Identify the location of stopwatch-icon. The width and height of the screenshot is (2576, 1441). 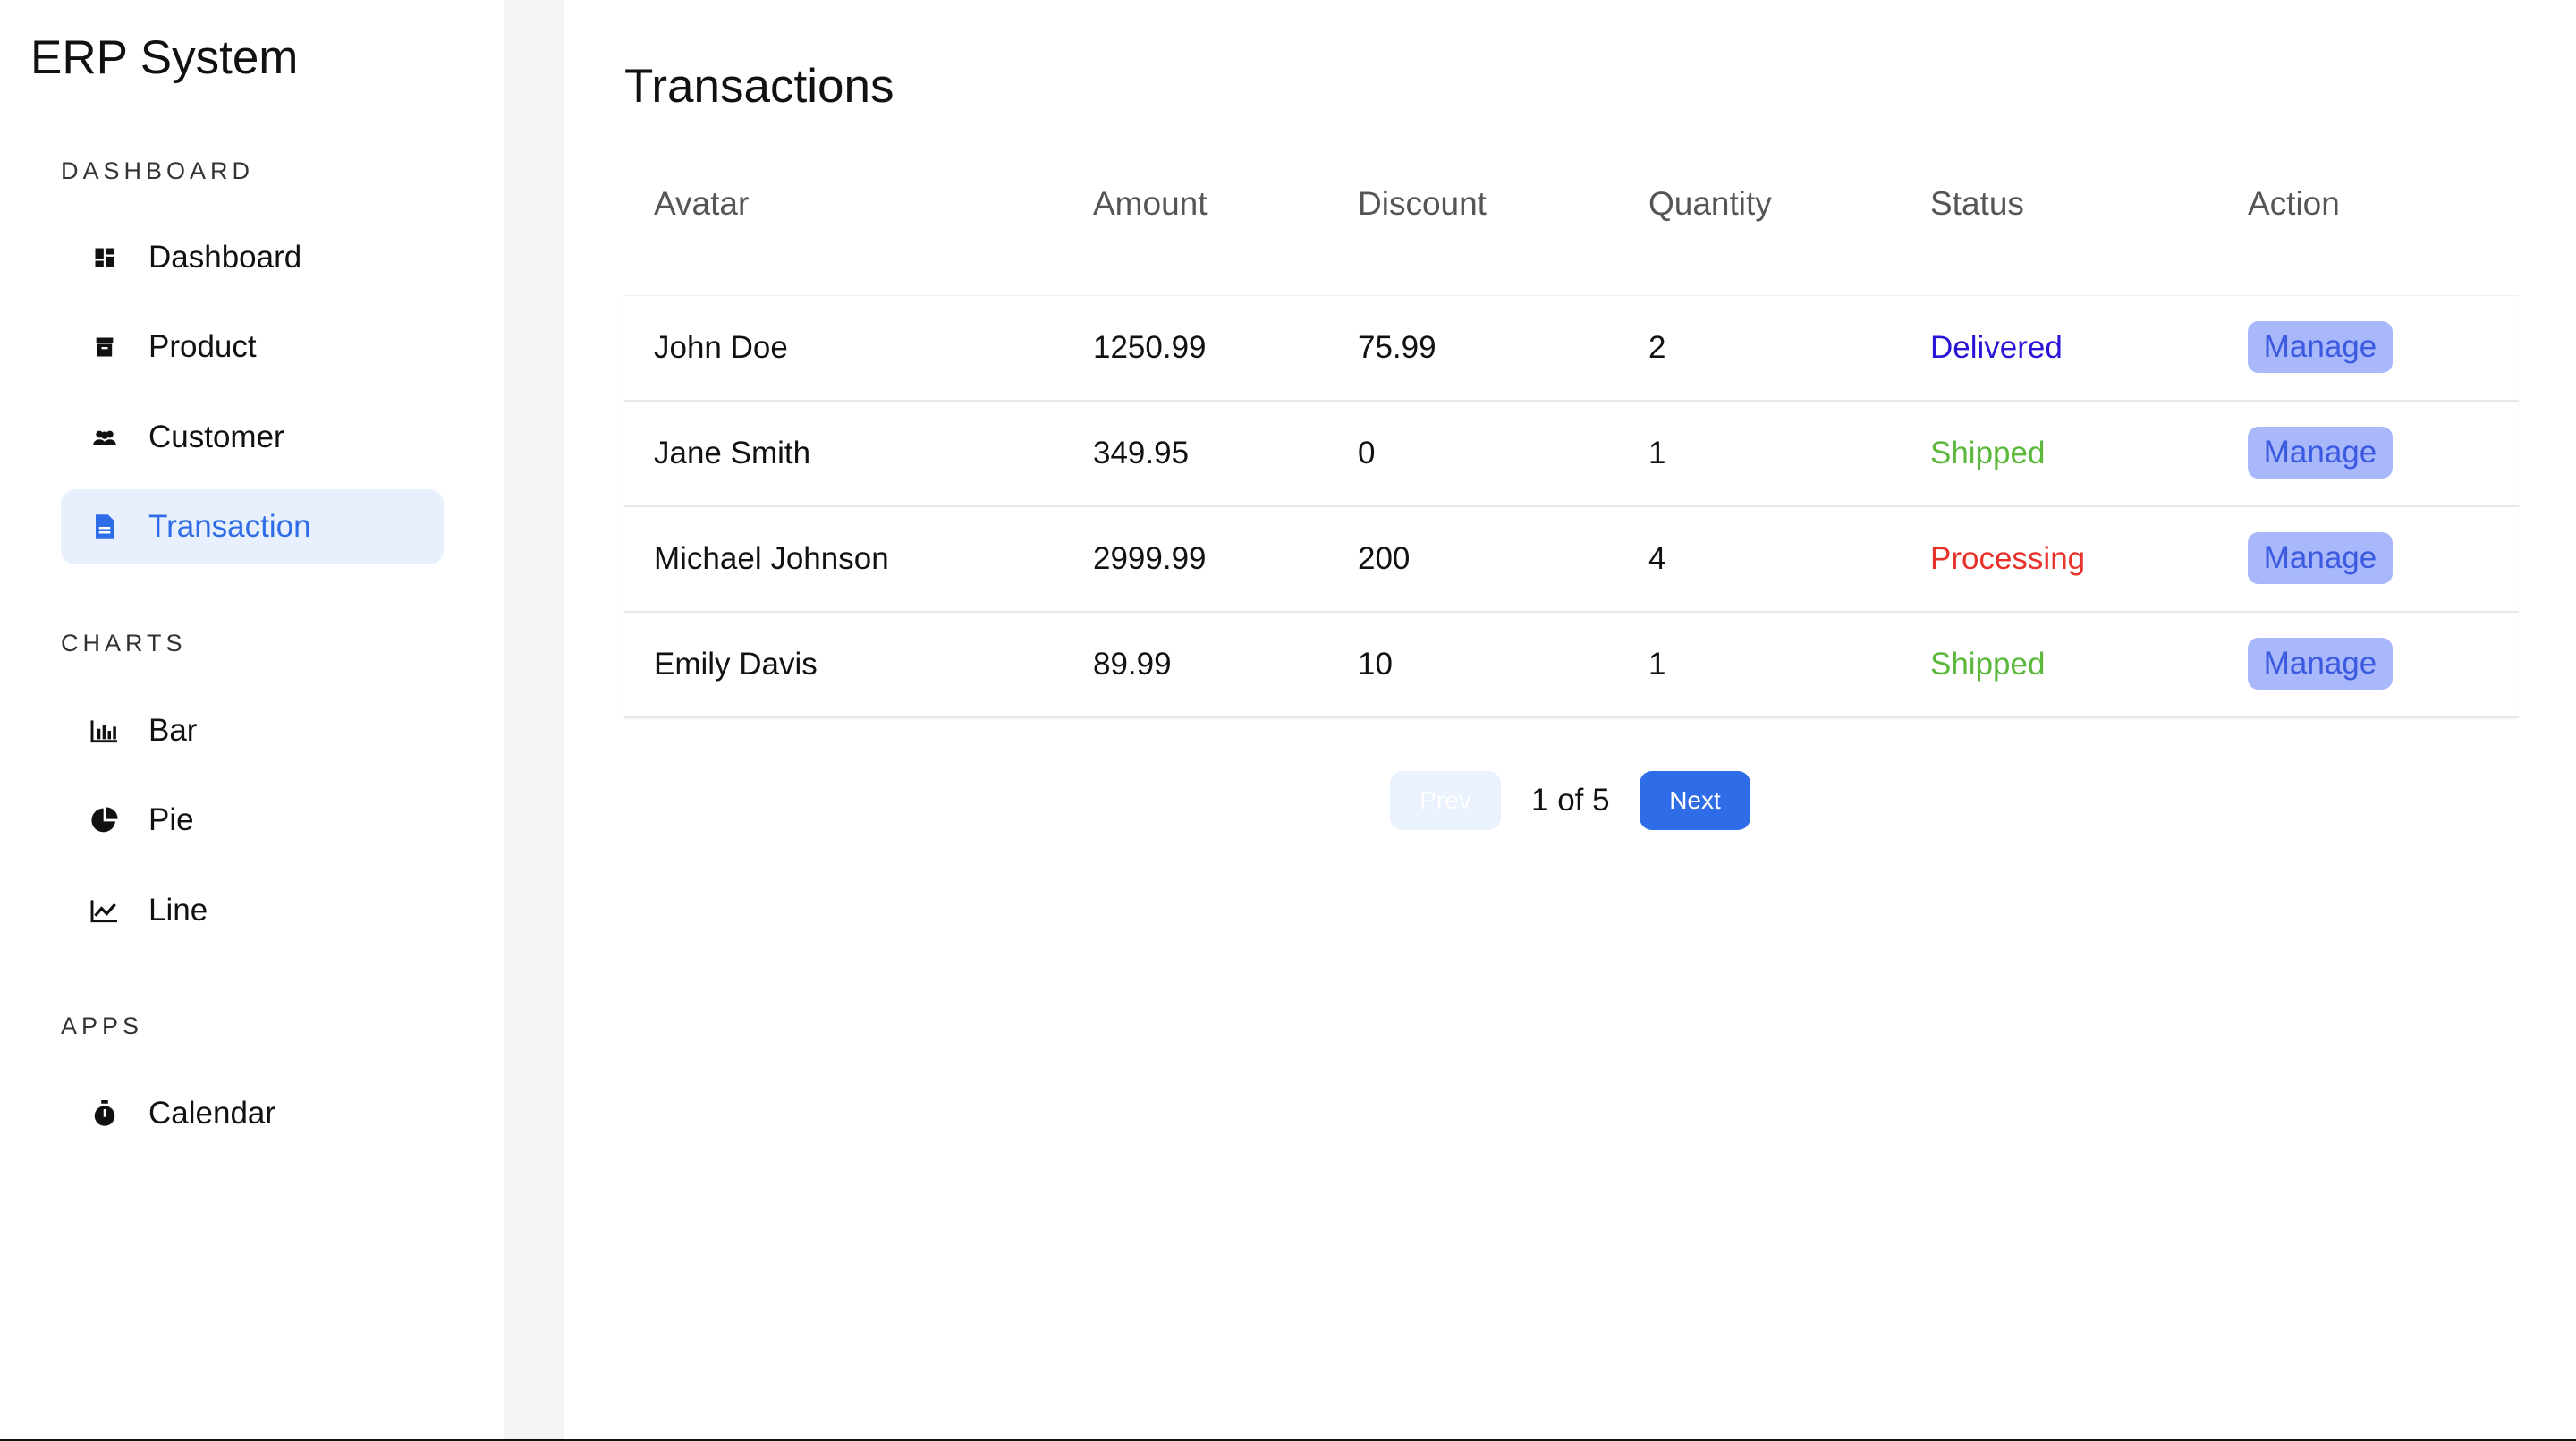
(104, 1113).